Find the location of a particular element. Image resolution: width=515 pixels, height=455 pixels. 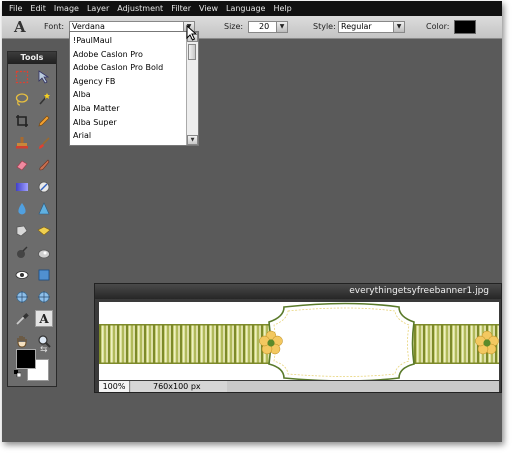

size-select: 20 ▼ is located at coordinates (268, 27).